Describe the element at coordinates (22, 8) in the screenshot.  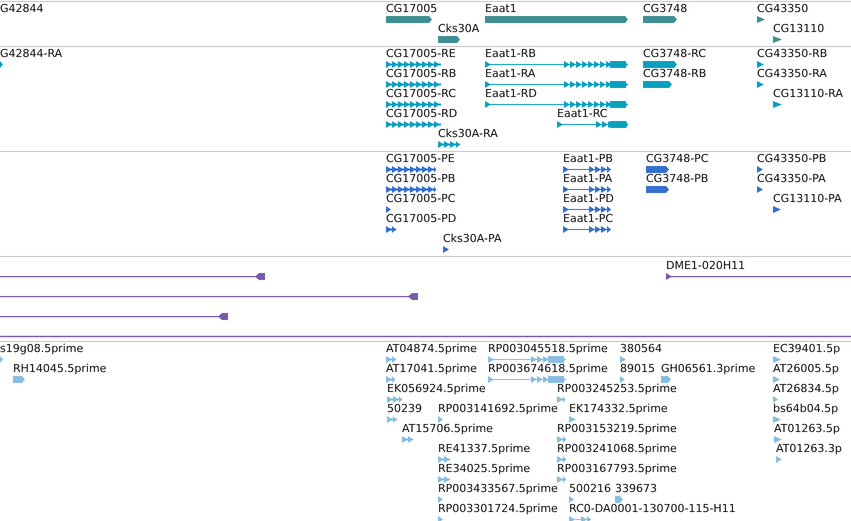
I see `feature-label: G42844` at that location.